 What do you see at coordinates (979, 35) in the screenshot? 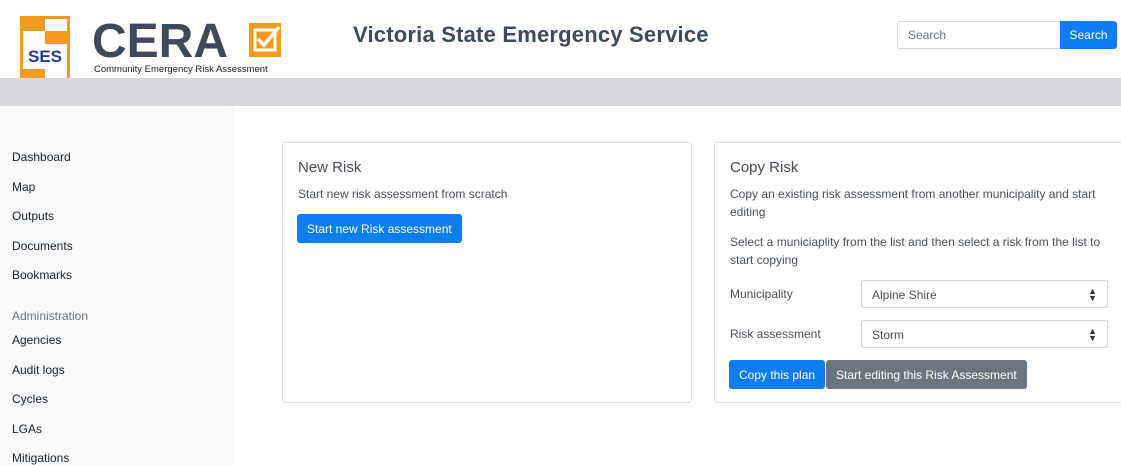
I see `search-input` at bounding box center [979, 35].